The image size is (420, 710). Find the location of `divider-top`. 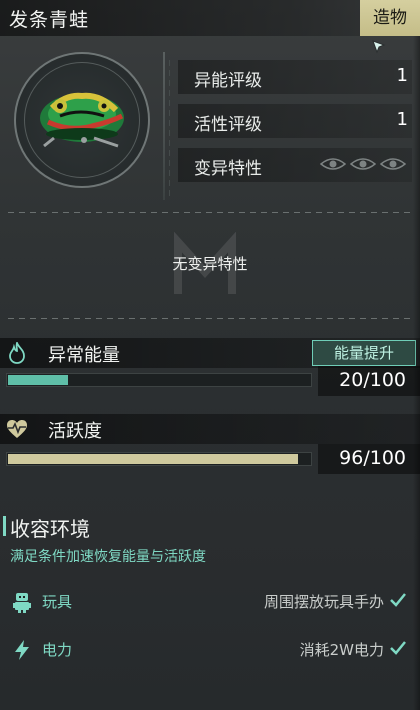

divider-top is located at coordinates (210, 212).